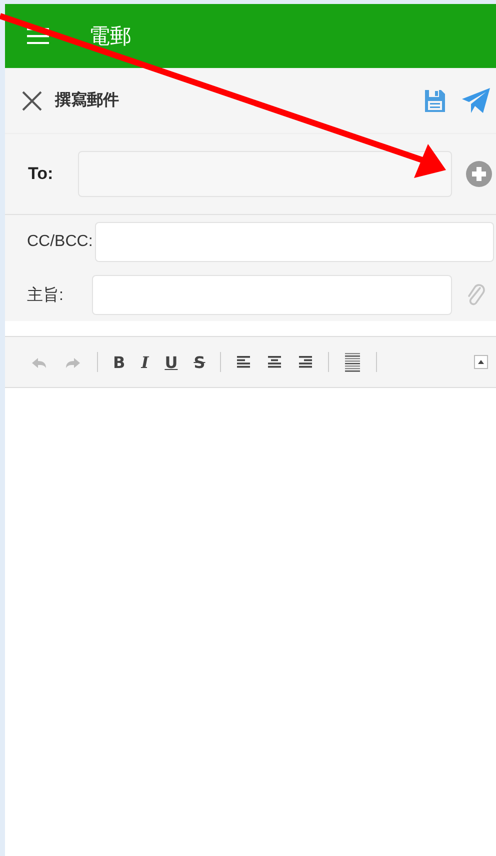 The image size is (496, 856). I want to click on field-label: CC/BCC:, so click(60, 242).